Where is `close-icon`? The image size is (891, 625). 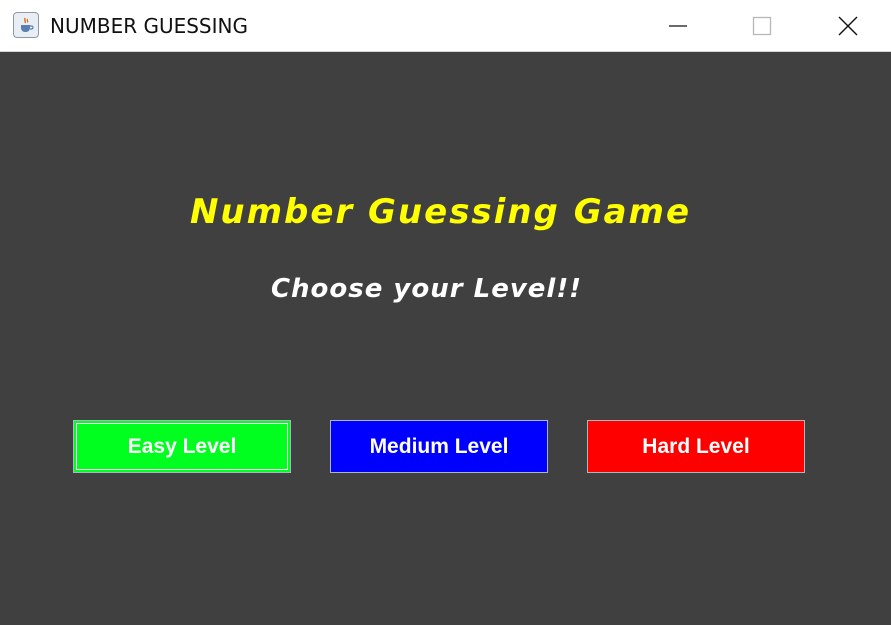
close-icon is located at coordinates (848, 26).